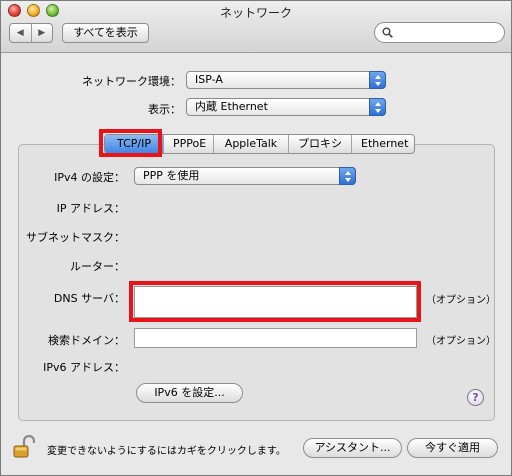  I want to click on search-domain-optional-label: （オプション）, so click(461, 341).